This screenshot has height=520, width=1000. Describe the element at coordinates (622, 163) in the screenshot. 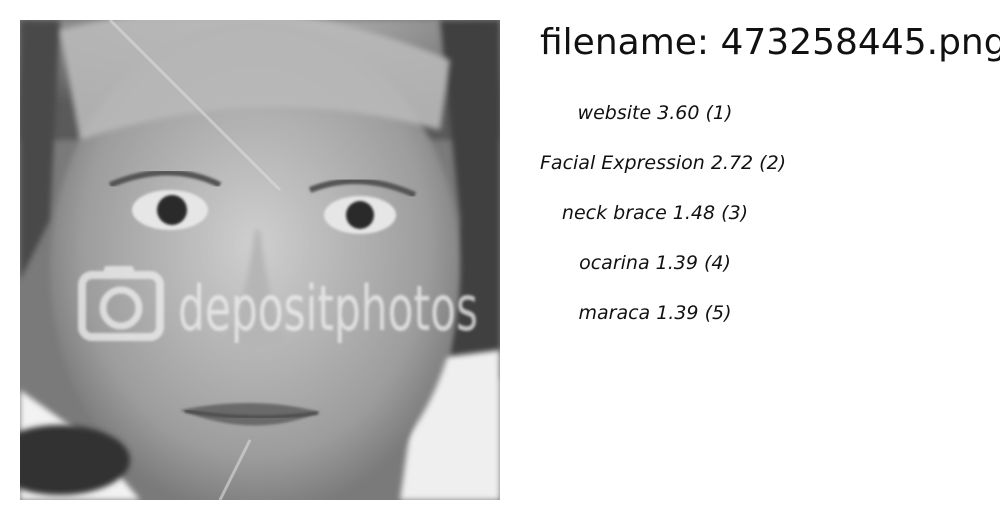

I see `prediction-label: Facial Expression` at that location.